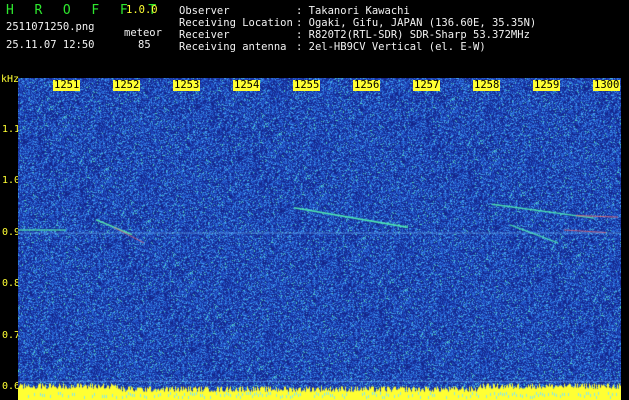 The width and height of the screenshot is (629, 400). What do you see at coordinates (10, 79) in the screenshot?
I see `y-axis-unit: kHz` at bounding box center [10, 79].